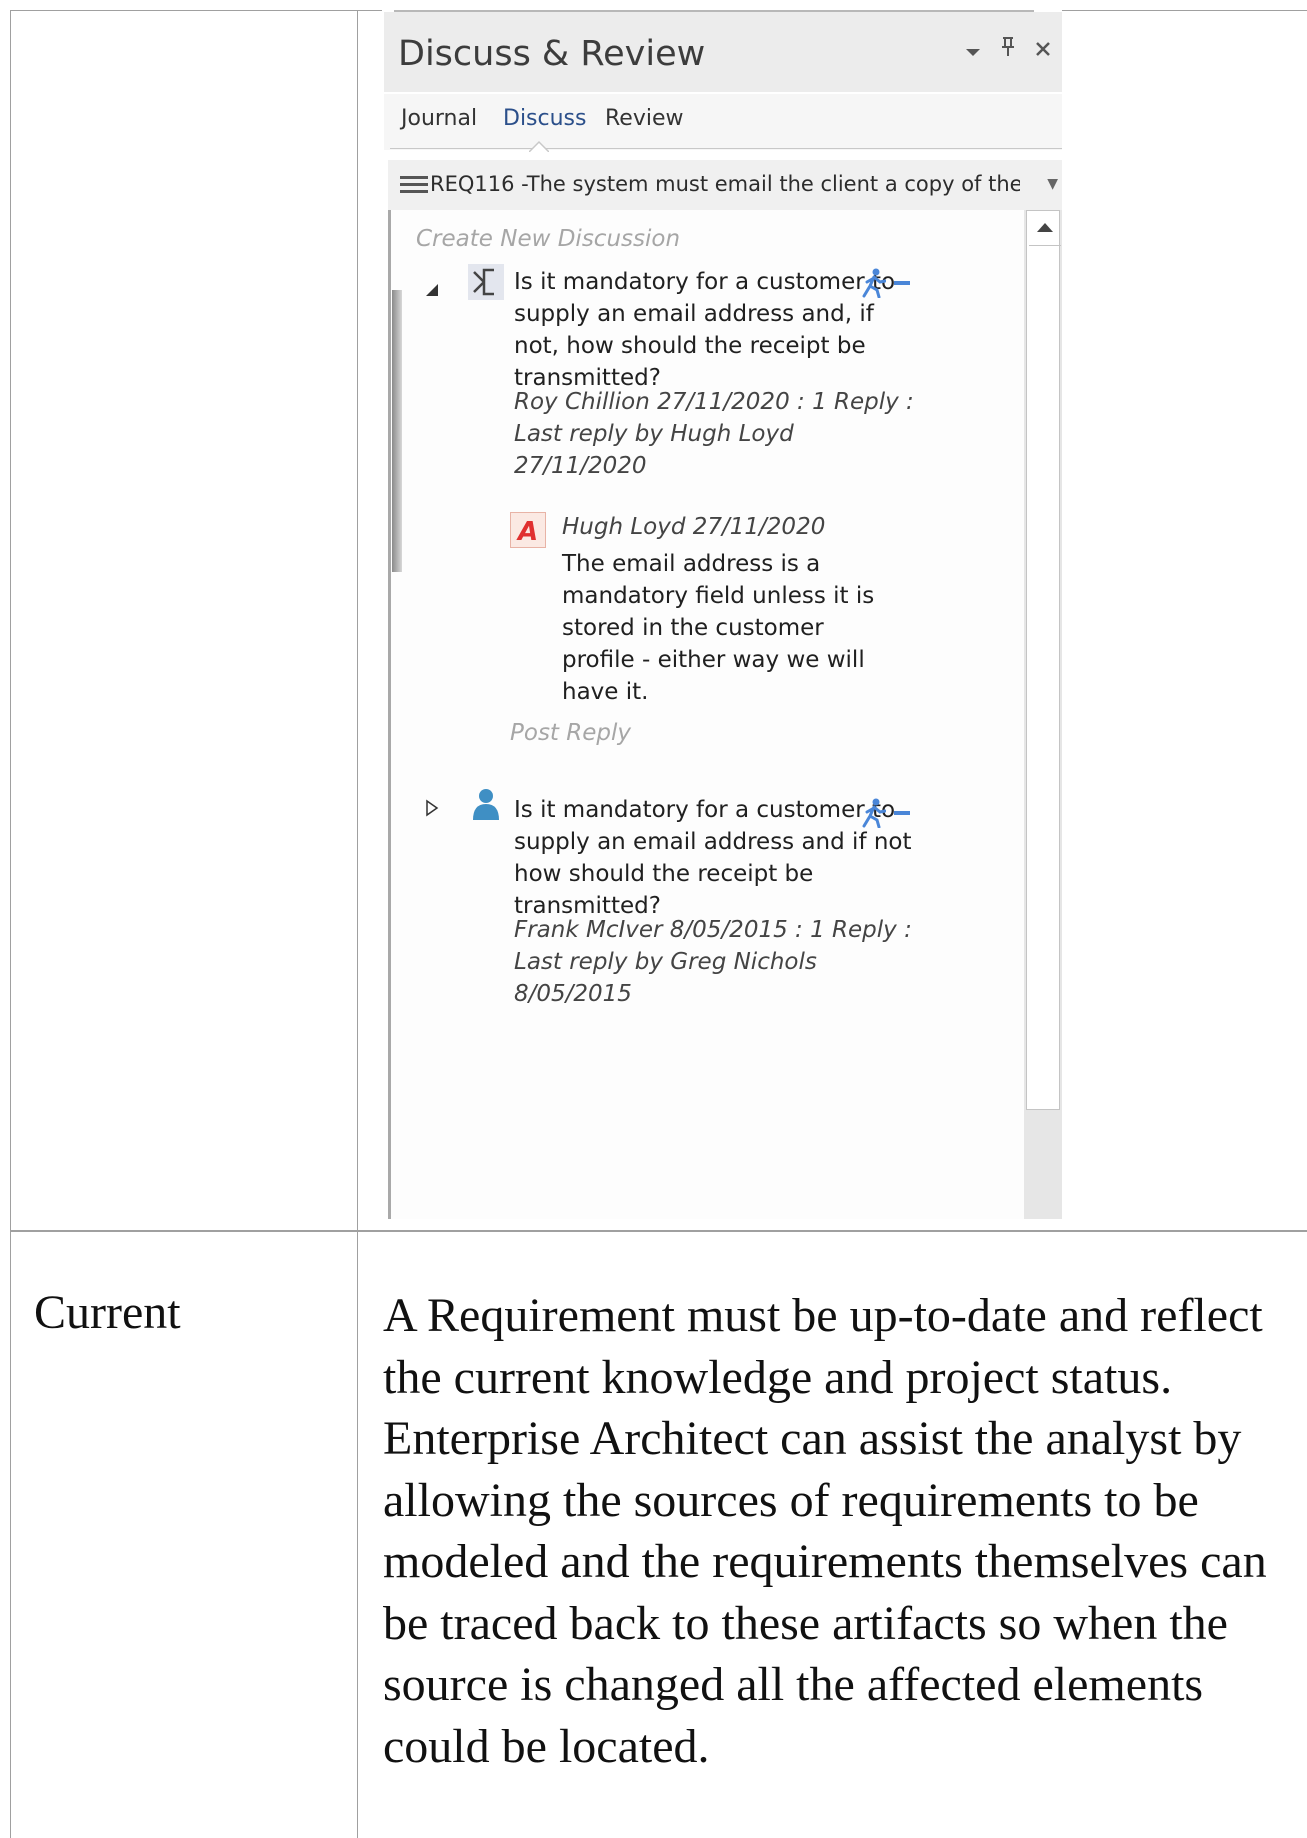  What do you see at coordinates (726, 148) in the screenshot?
I see `tab-underline` at bounding box center [726, 148].